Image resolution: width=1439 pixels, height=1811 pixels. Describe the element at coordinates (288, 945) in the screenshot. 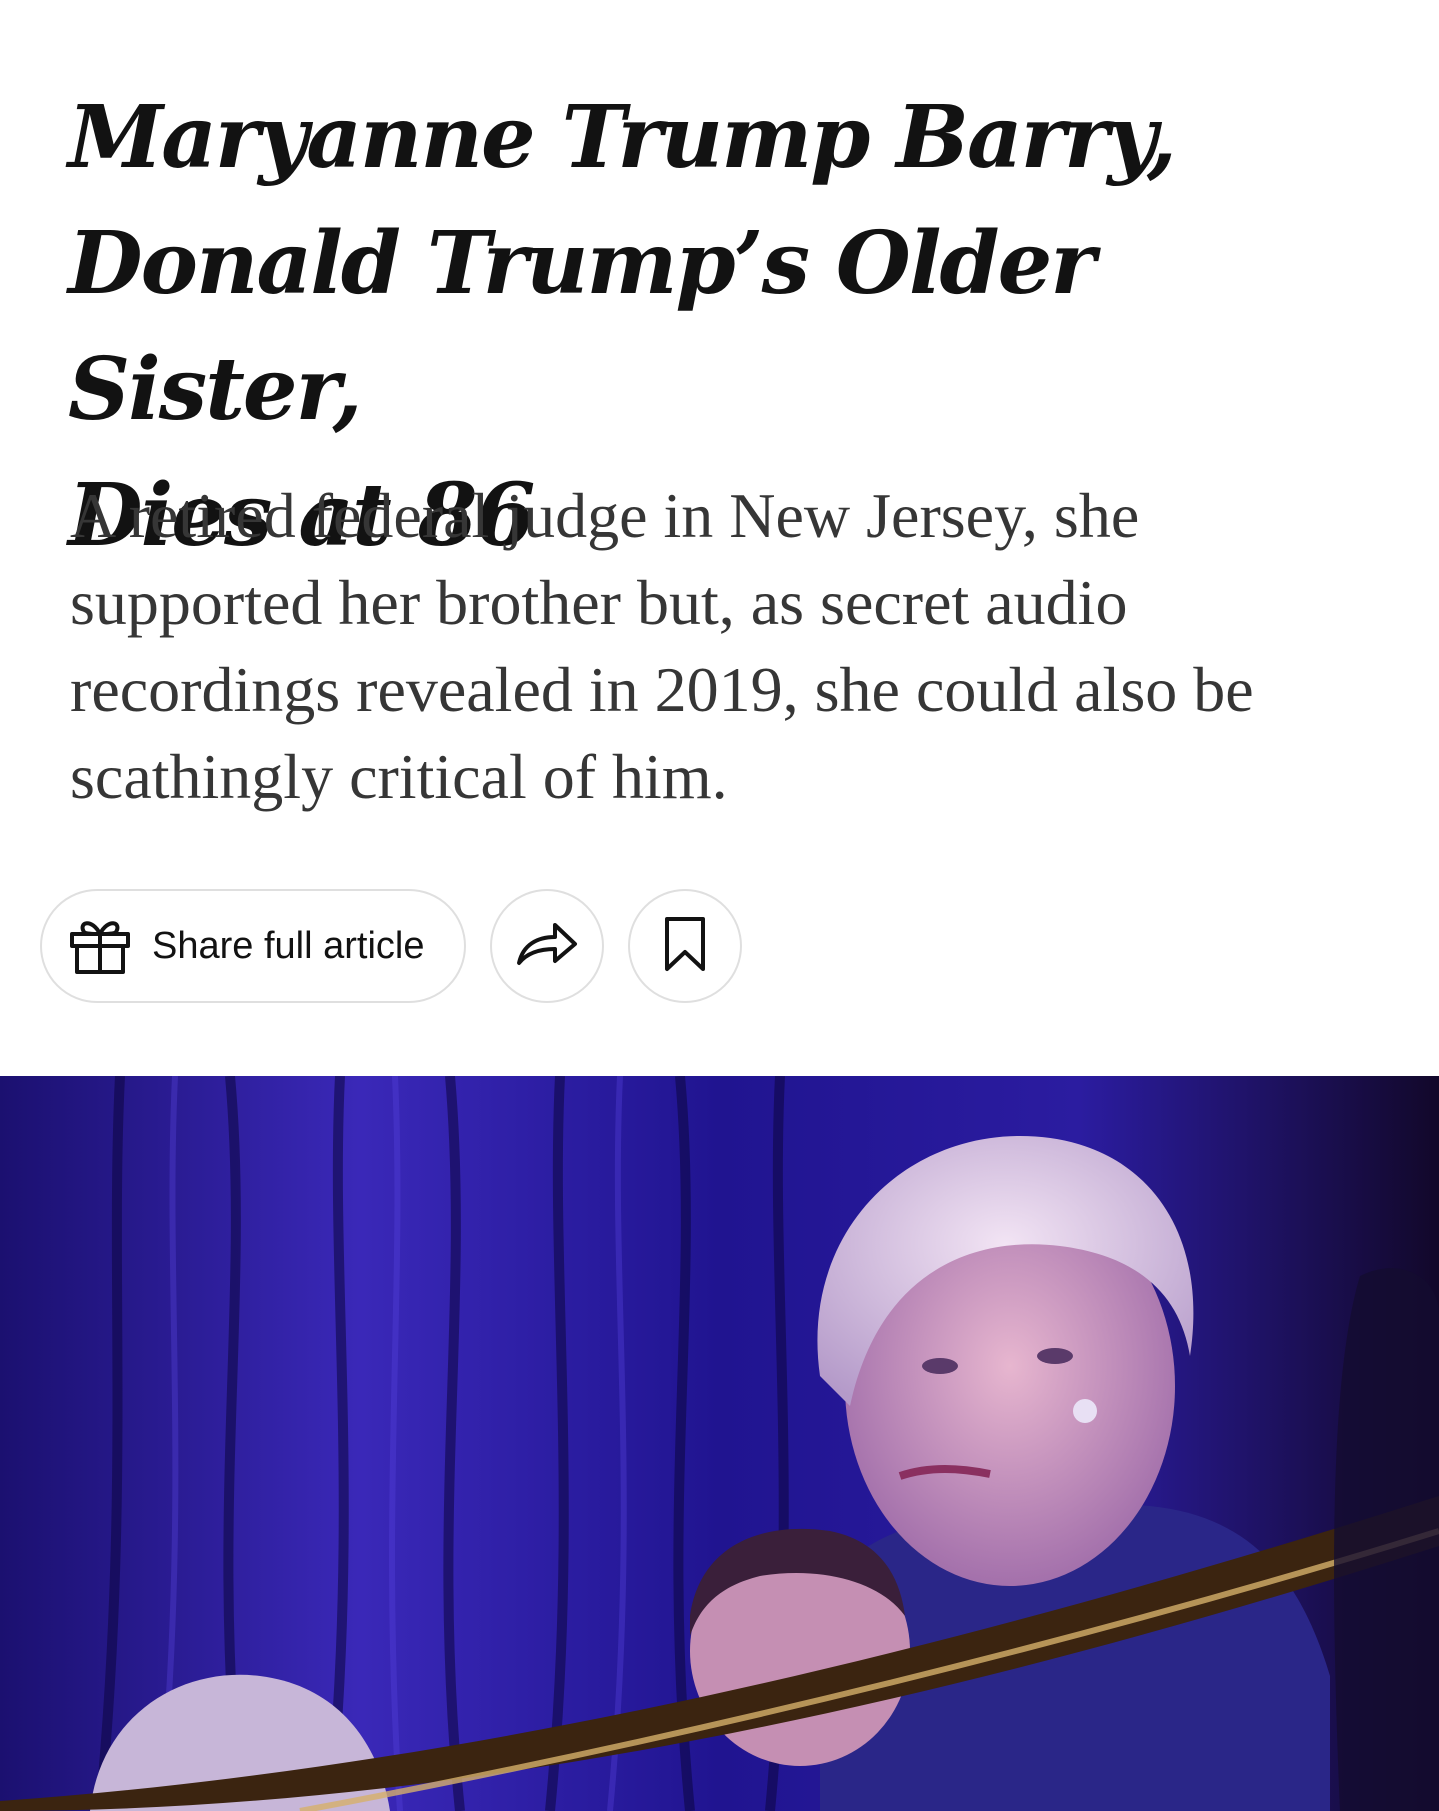

I see `share-full-article-label: Share full article` at that location.